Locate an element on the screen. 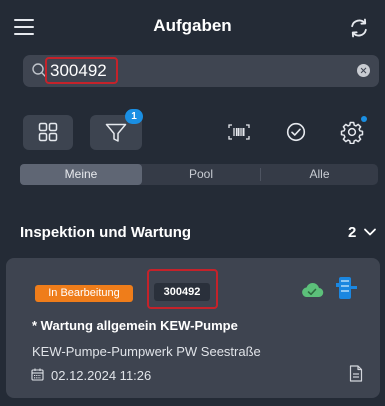 This screenshot has height=406, width=385. document-icon is located at coordinates (356, 373).